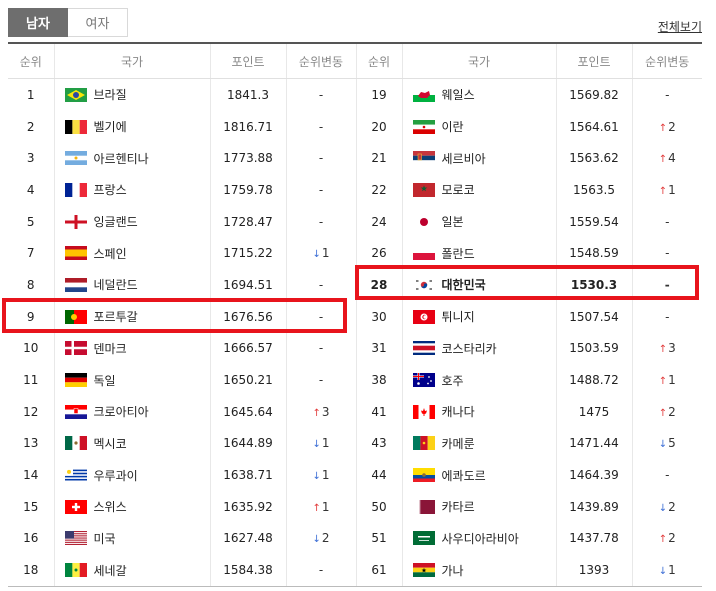 This screenshot has width=716, height=591. What do you see at coordinates (110, 507) in the screenshot?
I see `country-name: 스위스` at bounding box center [110, 507].